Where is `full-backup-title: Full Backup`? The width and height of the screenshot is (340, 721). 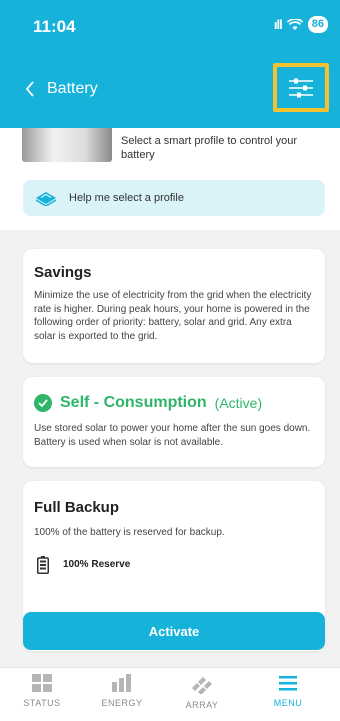
full-backup-title: Full Backup is located at coordinates (77, 507).